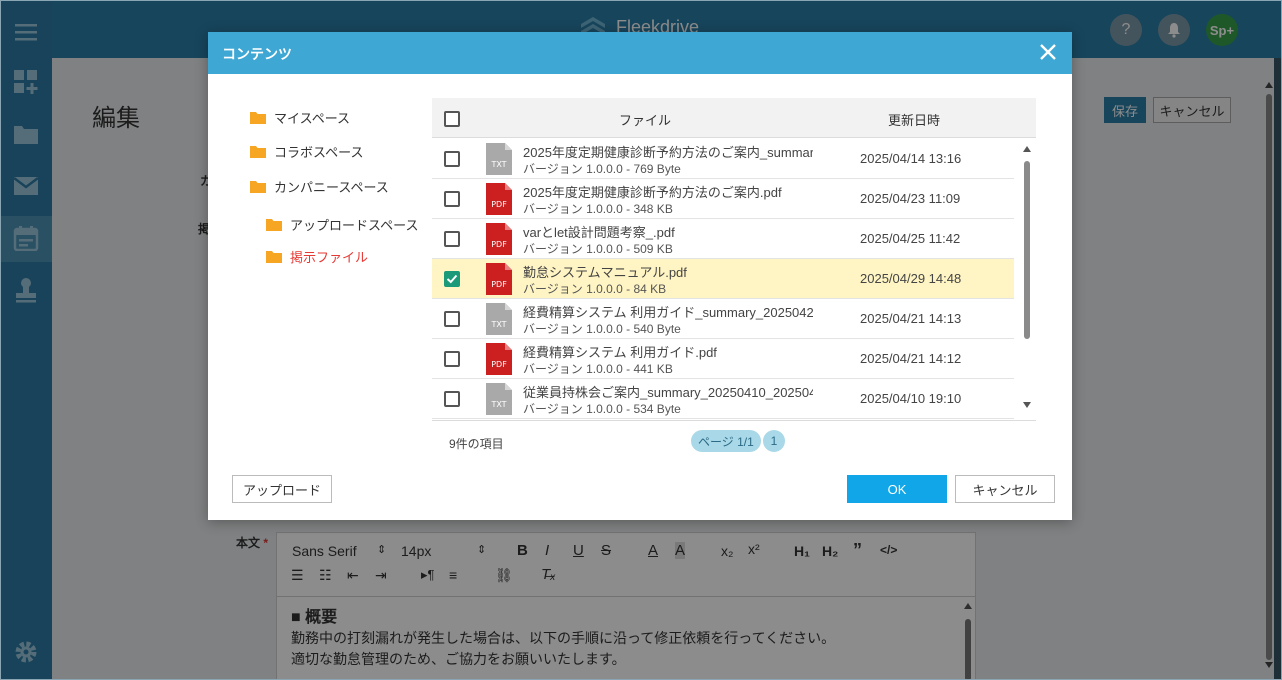 The height and width of the screenshot is (680, 1282). Describe the element at coordinates (452, 119) in the screenshot. I see `select-all-checkbox` at that location.